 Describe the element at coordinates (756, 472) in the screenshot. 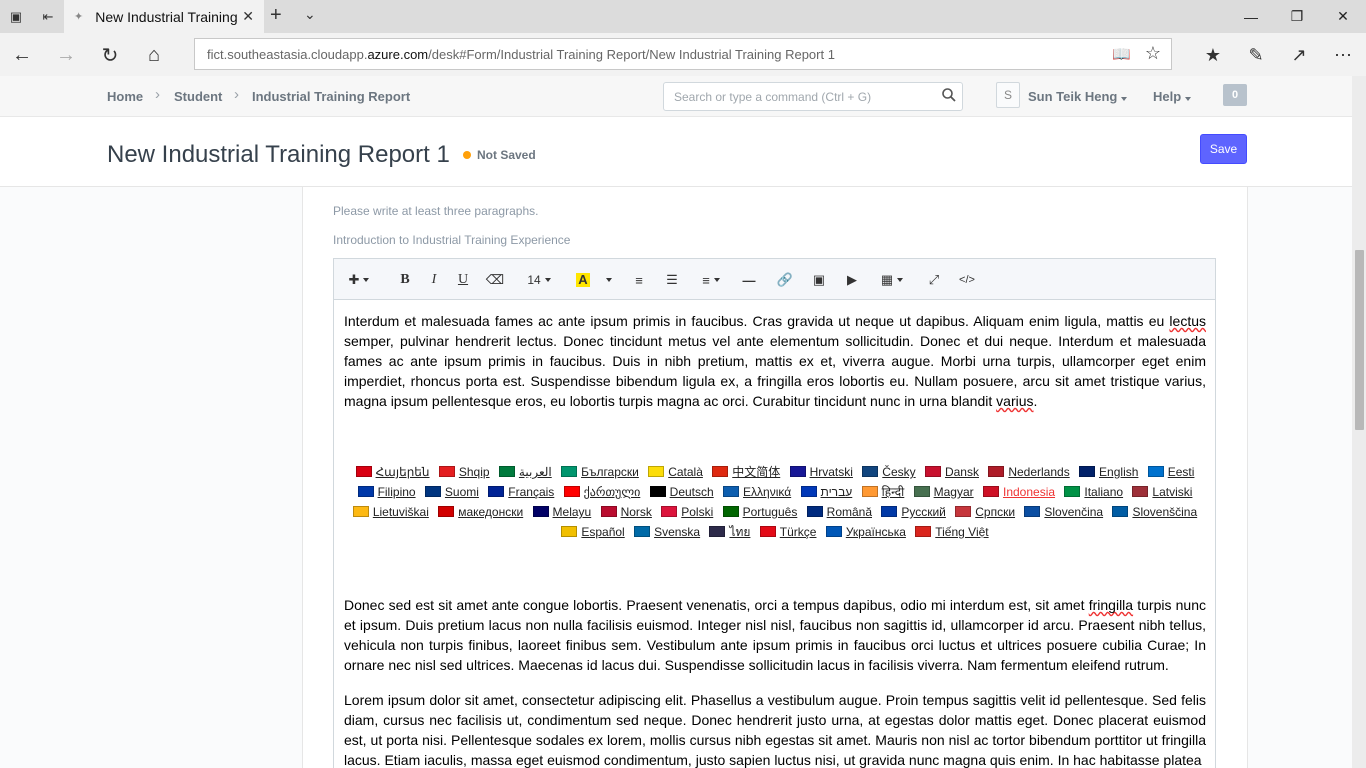

I see `language-label: 中文简体` at that location.